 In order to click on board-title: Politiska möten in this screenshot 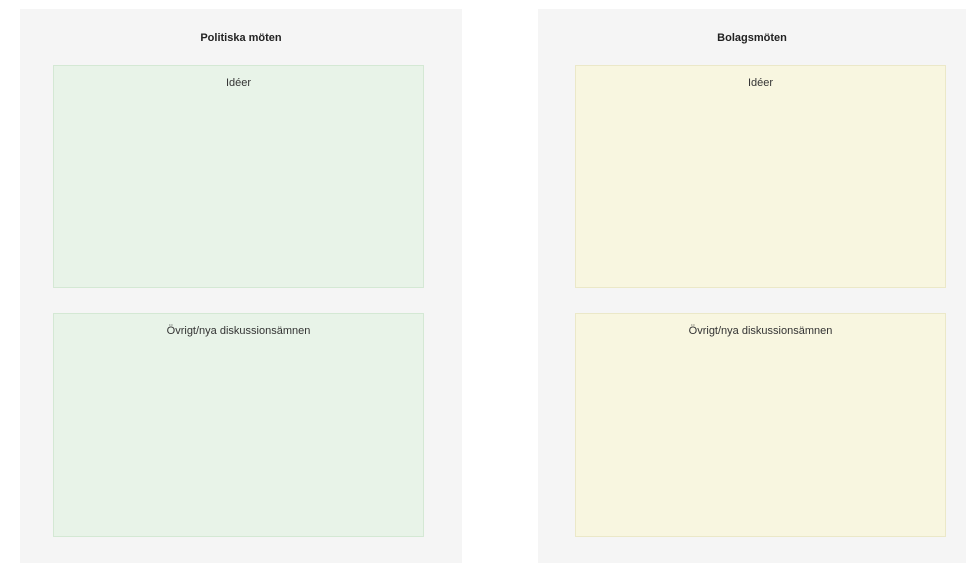, I will do `click(241, 38)`.